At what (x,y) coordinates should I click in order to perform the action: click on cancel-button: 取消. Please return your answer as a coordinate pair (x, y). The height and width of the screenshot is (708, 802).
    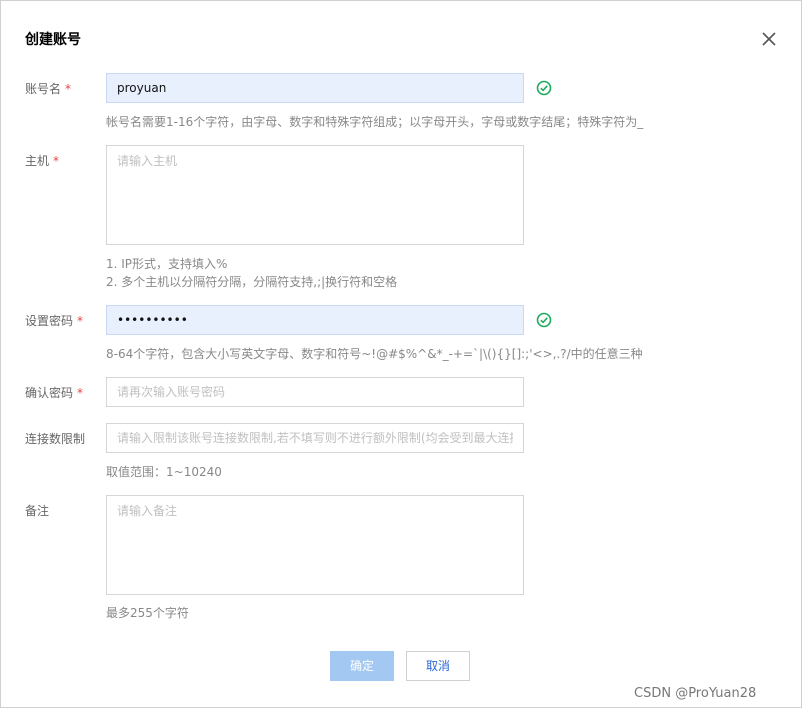
    Looking at the image, I should click on (438, 666).